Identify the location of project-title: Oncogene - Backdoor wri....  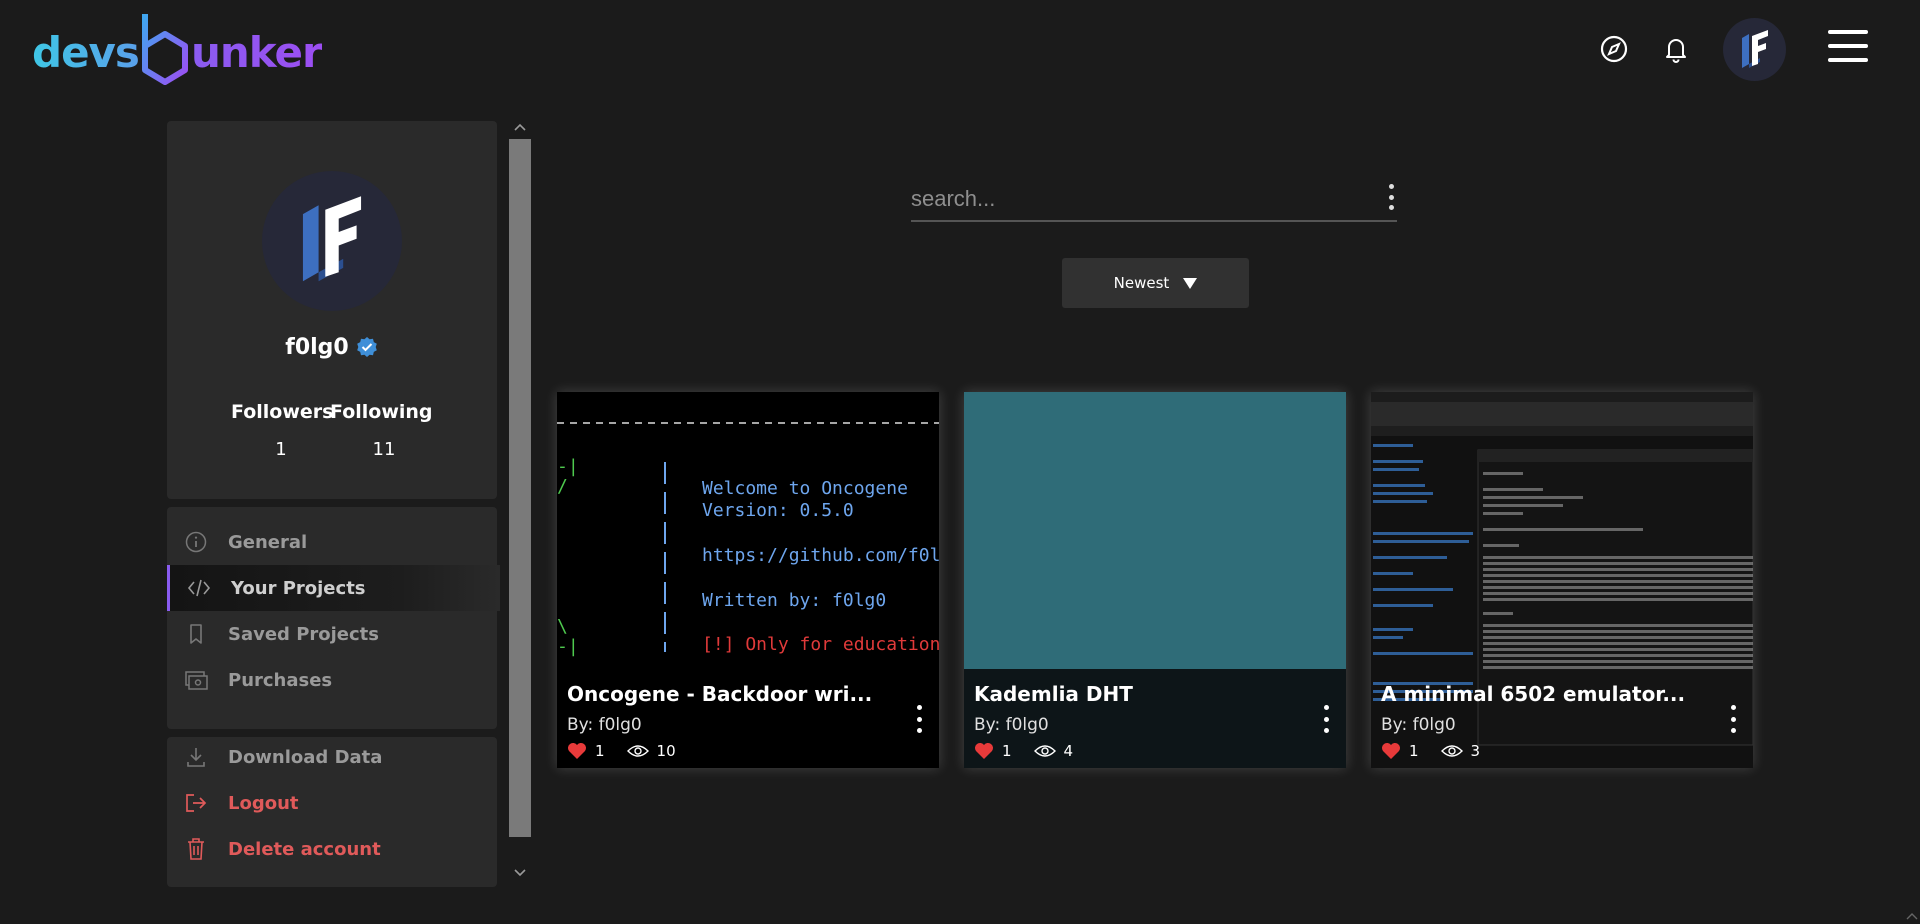
(720, 694).